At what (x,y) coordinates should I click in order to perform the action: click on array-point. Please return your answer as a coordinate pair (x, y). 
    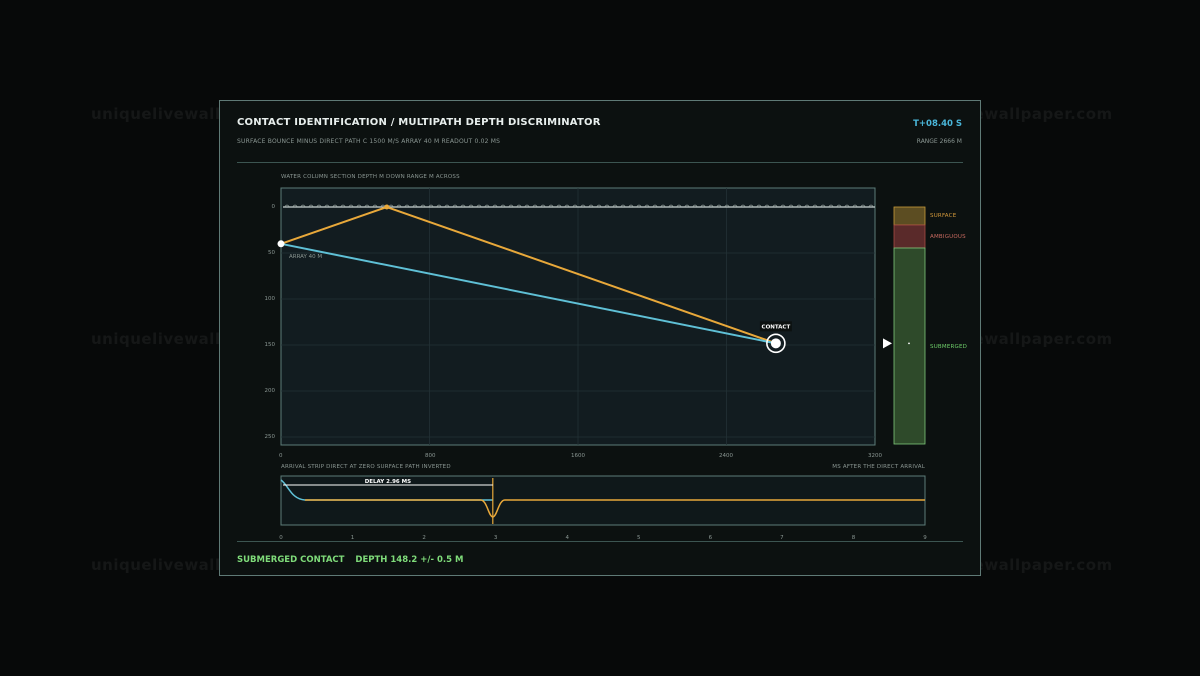
    Looking at the image, I should click on (281, 244).